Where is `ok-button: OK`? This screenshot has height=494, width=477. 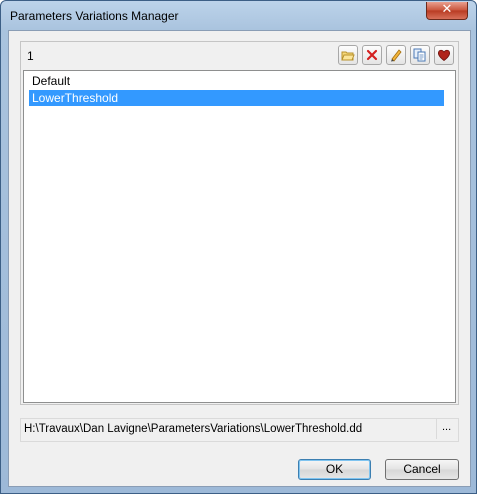
ok-button: OK is located at coordinates (334, 469).